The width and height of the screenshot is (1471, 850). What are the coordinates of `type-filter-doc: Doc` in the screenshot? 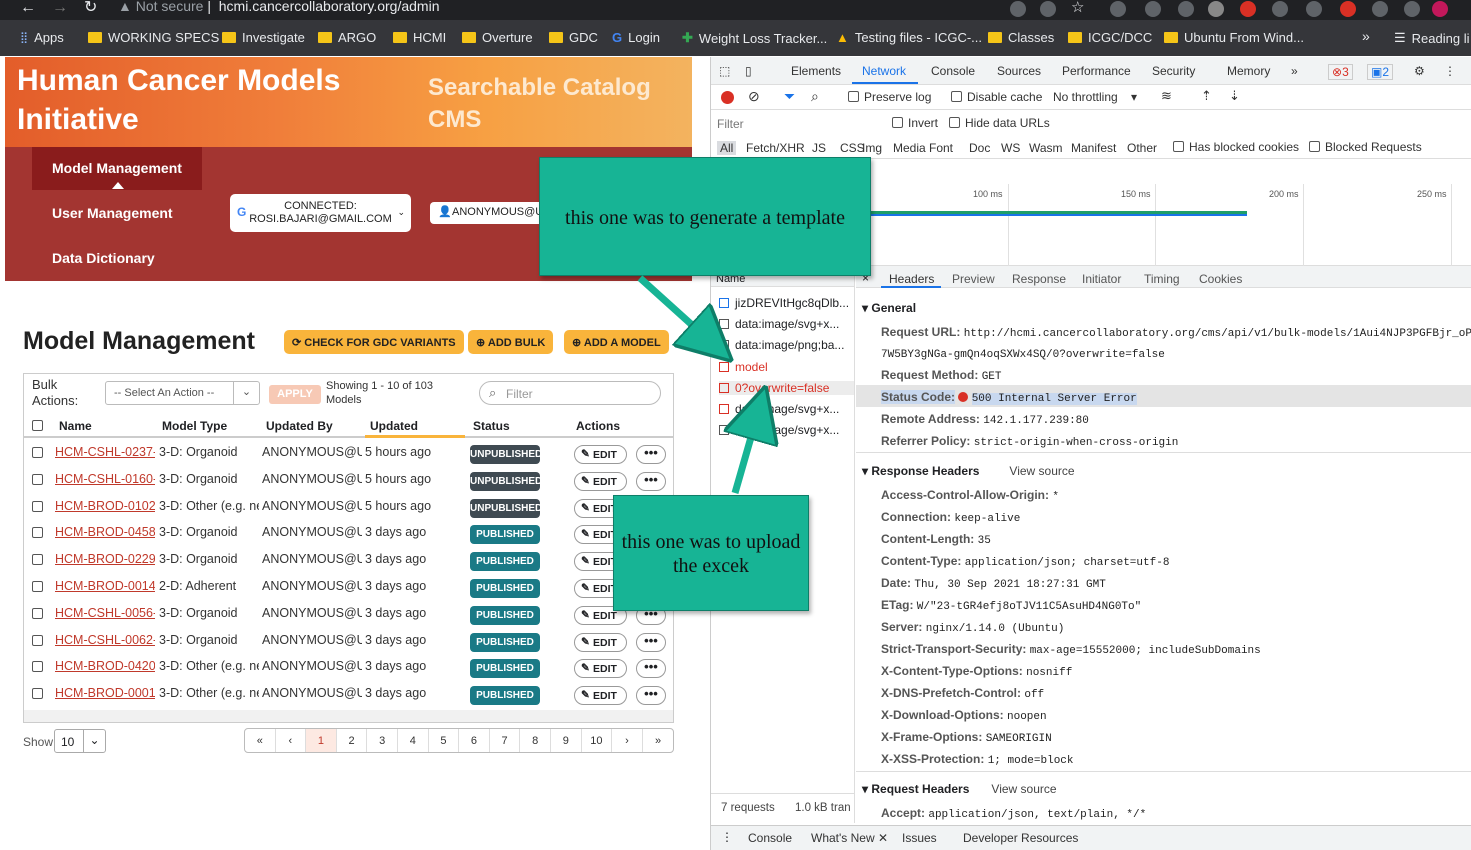 It's located at (979, 148).